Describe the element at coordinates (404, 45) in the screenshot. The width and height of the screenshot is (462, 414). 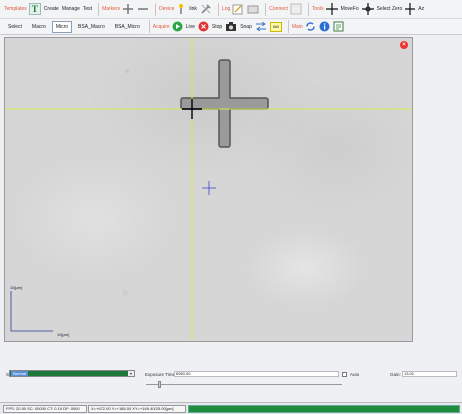
I see `close-view-icon: ×` at that location.